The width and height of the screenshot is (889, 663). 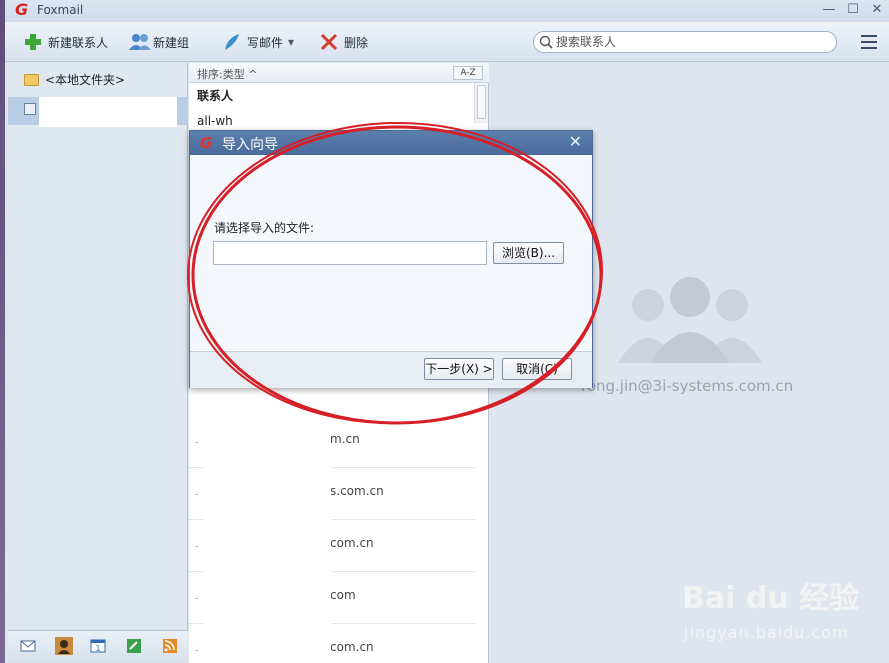 I want to click on sort-header: 排序:类型 ^ A-Z, so click(x=339, y=73).